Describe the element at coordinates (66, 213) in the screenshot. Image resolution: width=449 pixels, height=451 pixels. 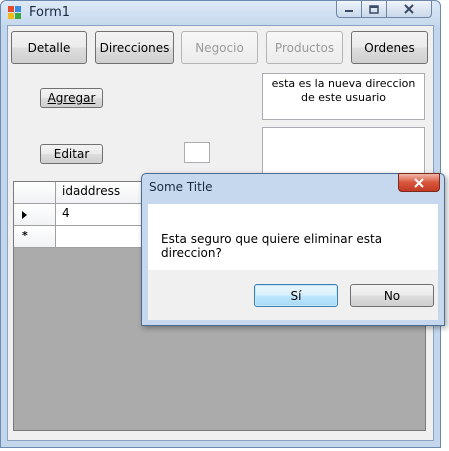
I see `cell-value: 4` at that location.